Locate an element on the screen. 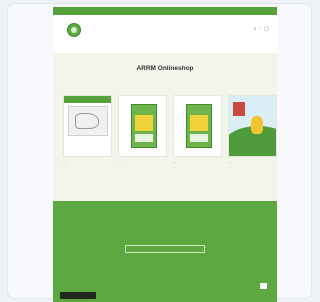 The image size is (320, 302). cart-icon: ▢ is located at coordinates (266, 29).